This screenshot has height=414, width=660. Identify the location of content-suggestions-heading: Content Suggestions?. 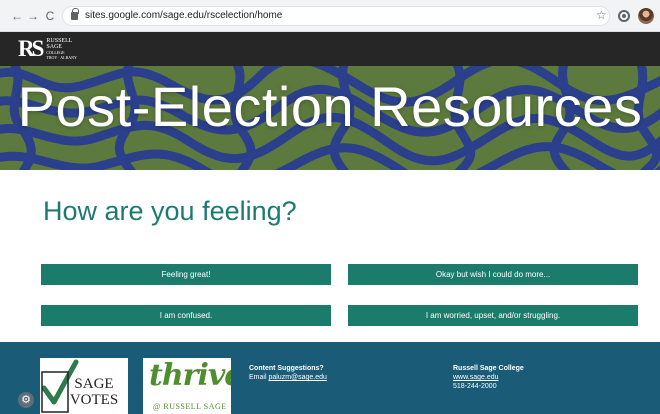
(286, 368).